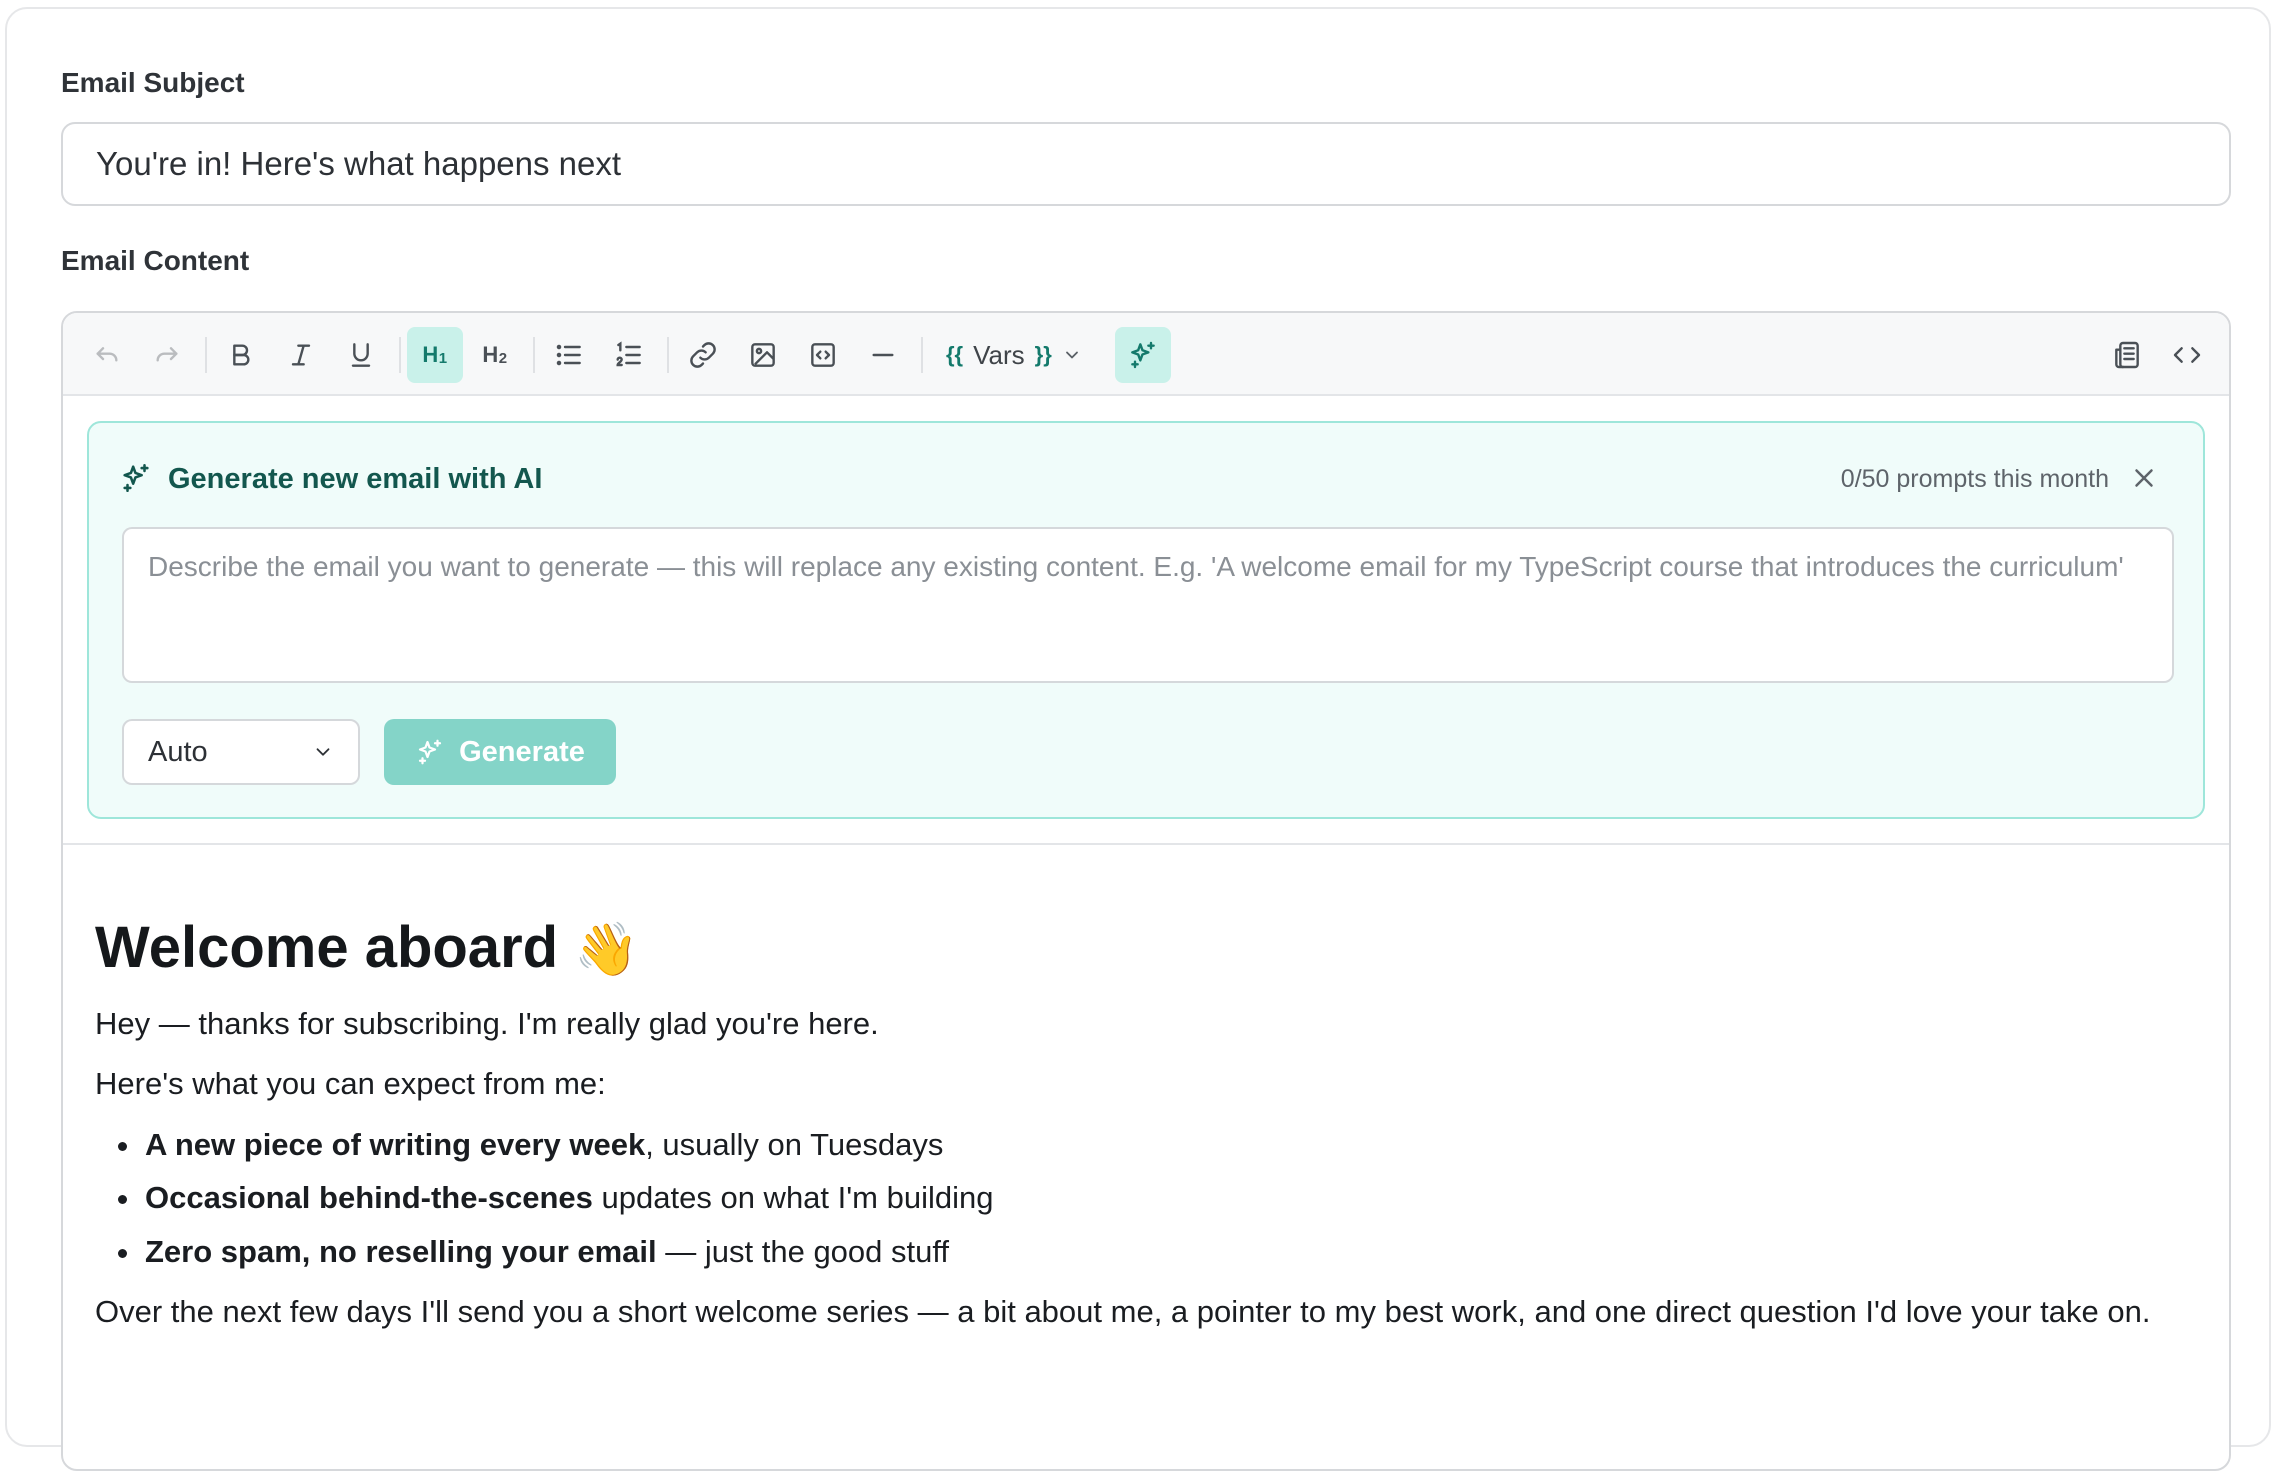 The width and height of the screenshot is (2278, 1471). What do you see at coordinates (1043, 354) in the screenshot?
I see `vars-close-brace: }}` at bounding box center [1043, 354].